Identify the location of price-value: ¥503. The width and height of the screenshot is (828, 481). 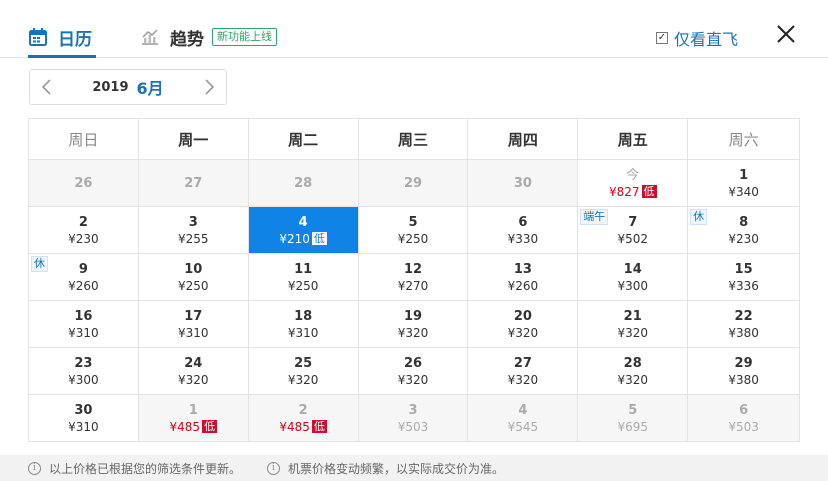
(743, 426).